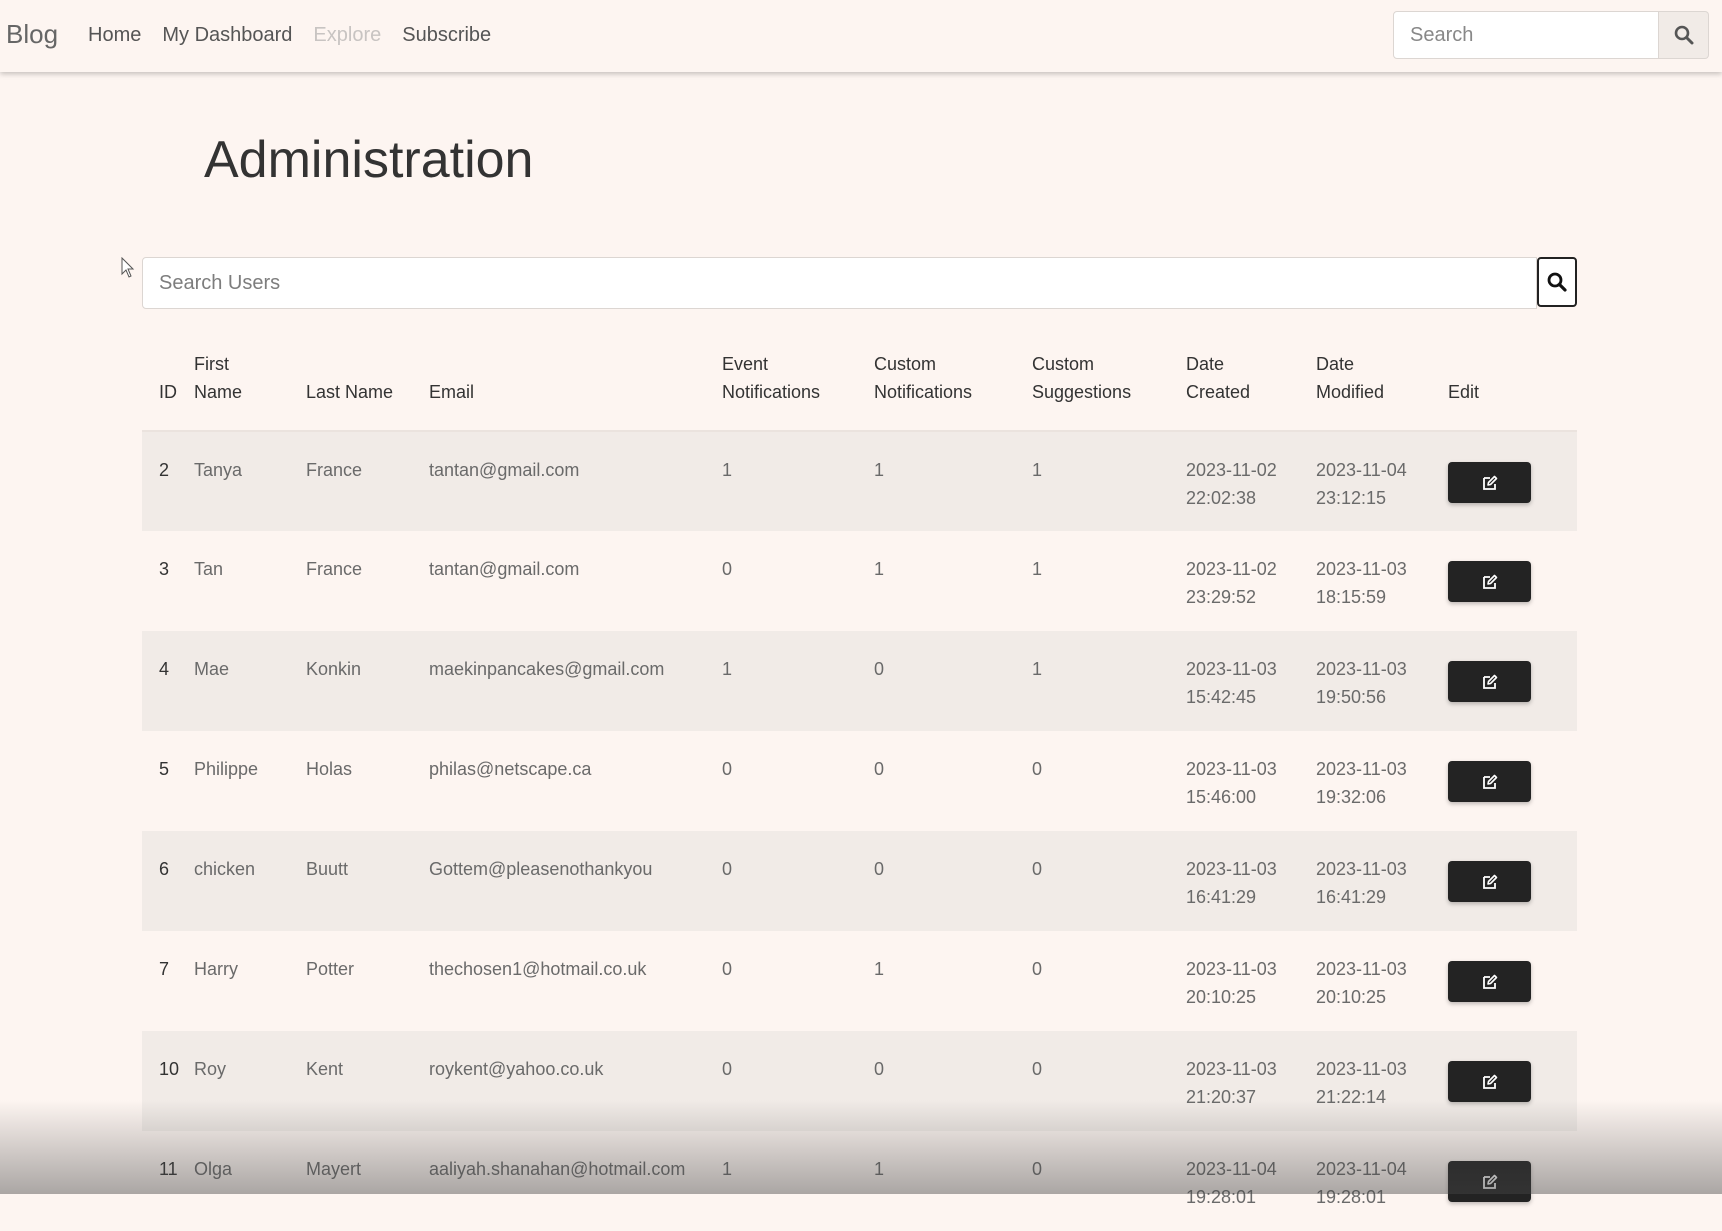 The width and height of the screenshot is (1722, 1231). Describe the element at coordinates (557, 1169) in the screenshot. I see `cell-email: aaliyah.shanahan@hotmail.com` at that location.